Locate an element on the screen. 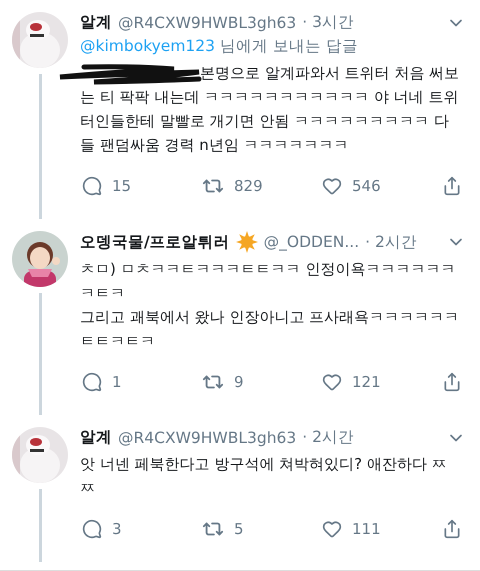 The image size is (480, 571). reply-button: 1 is located at coordinates (132, 382).